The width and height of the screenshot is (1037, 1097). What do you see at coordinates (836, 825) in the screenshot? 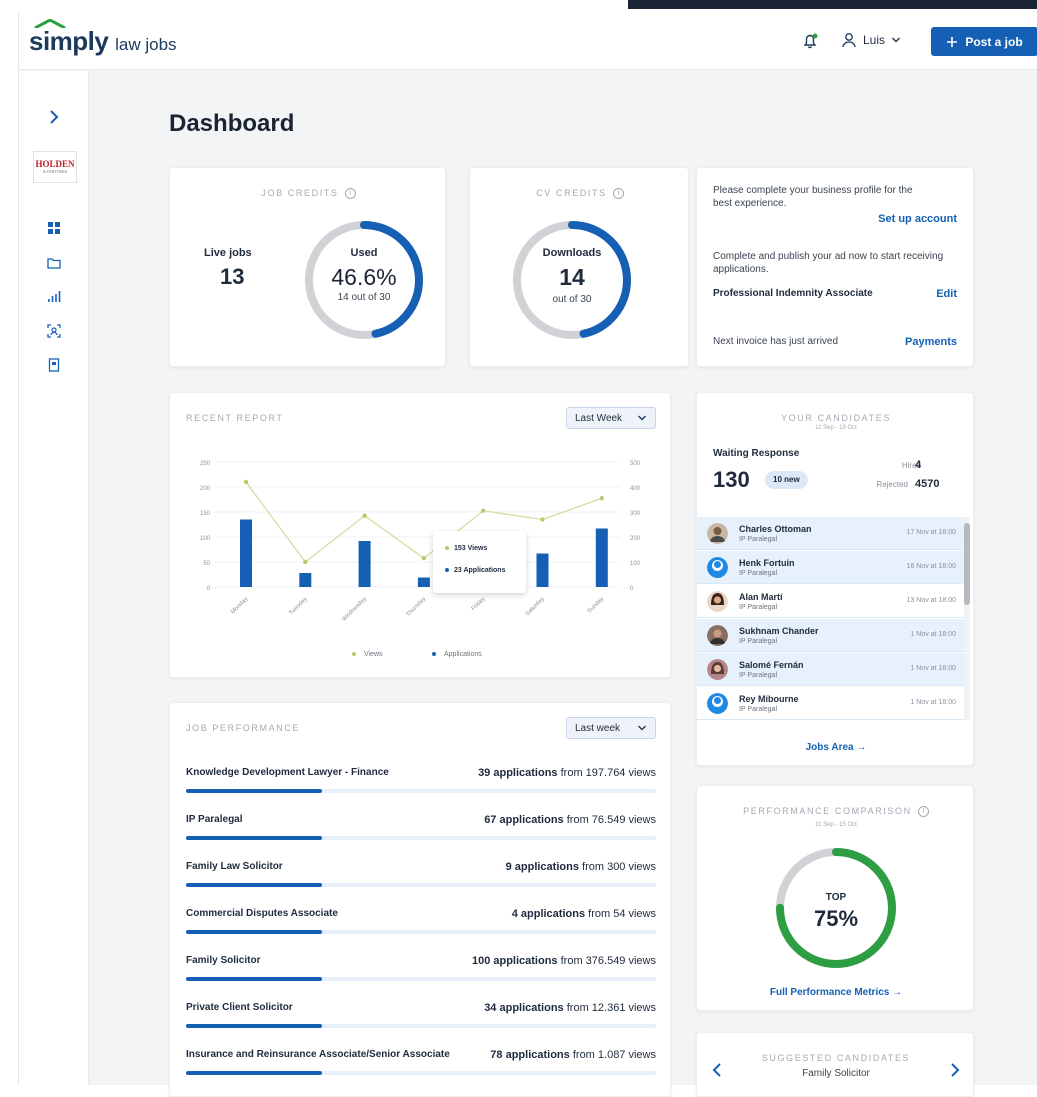
I see `comparison-range: 11 Sep - 15 Oct` at bounding box center [836, 825].